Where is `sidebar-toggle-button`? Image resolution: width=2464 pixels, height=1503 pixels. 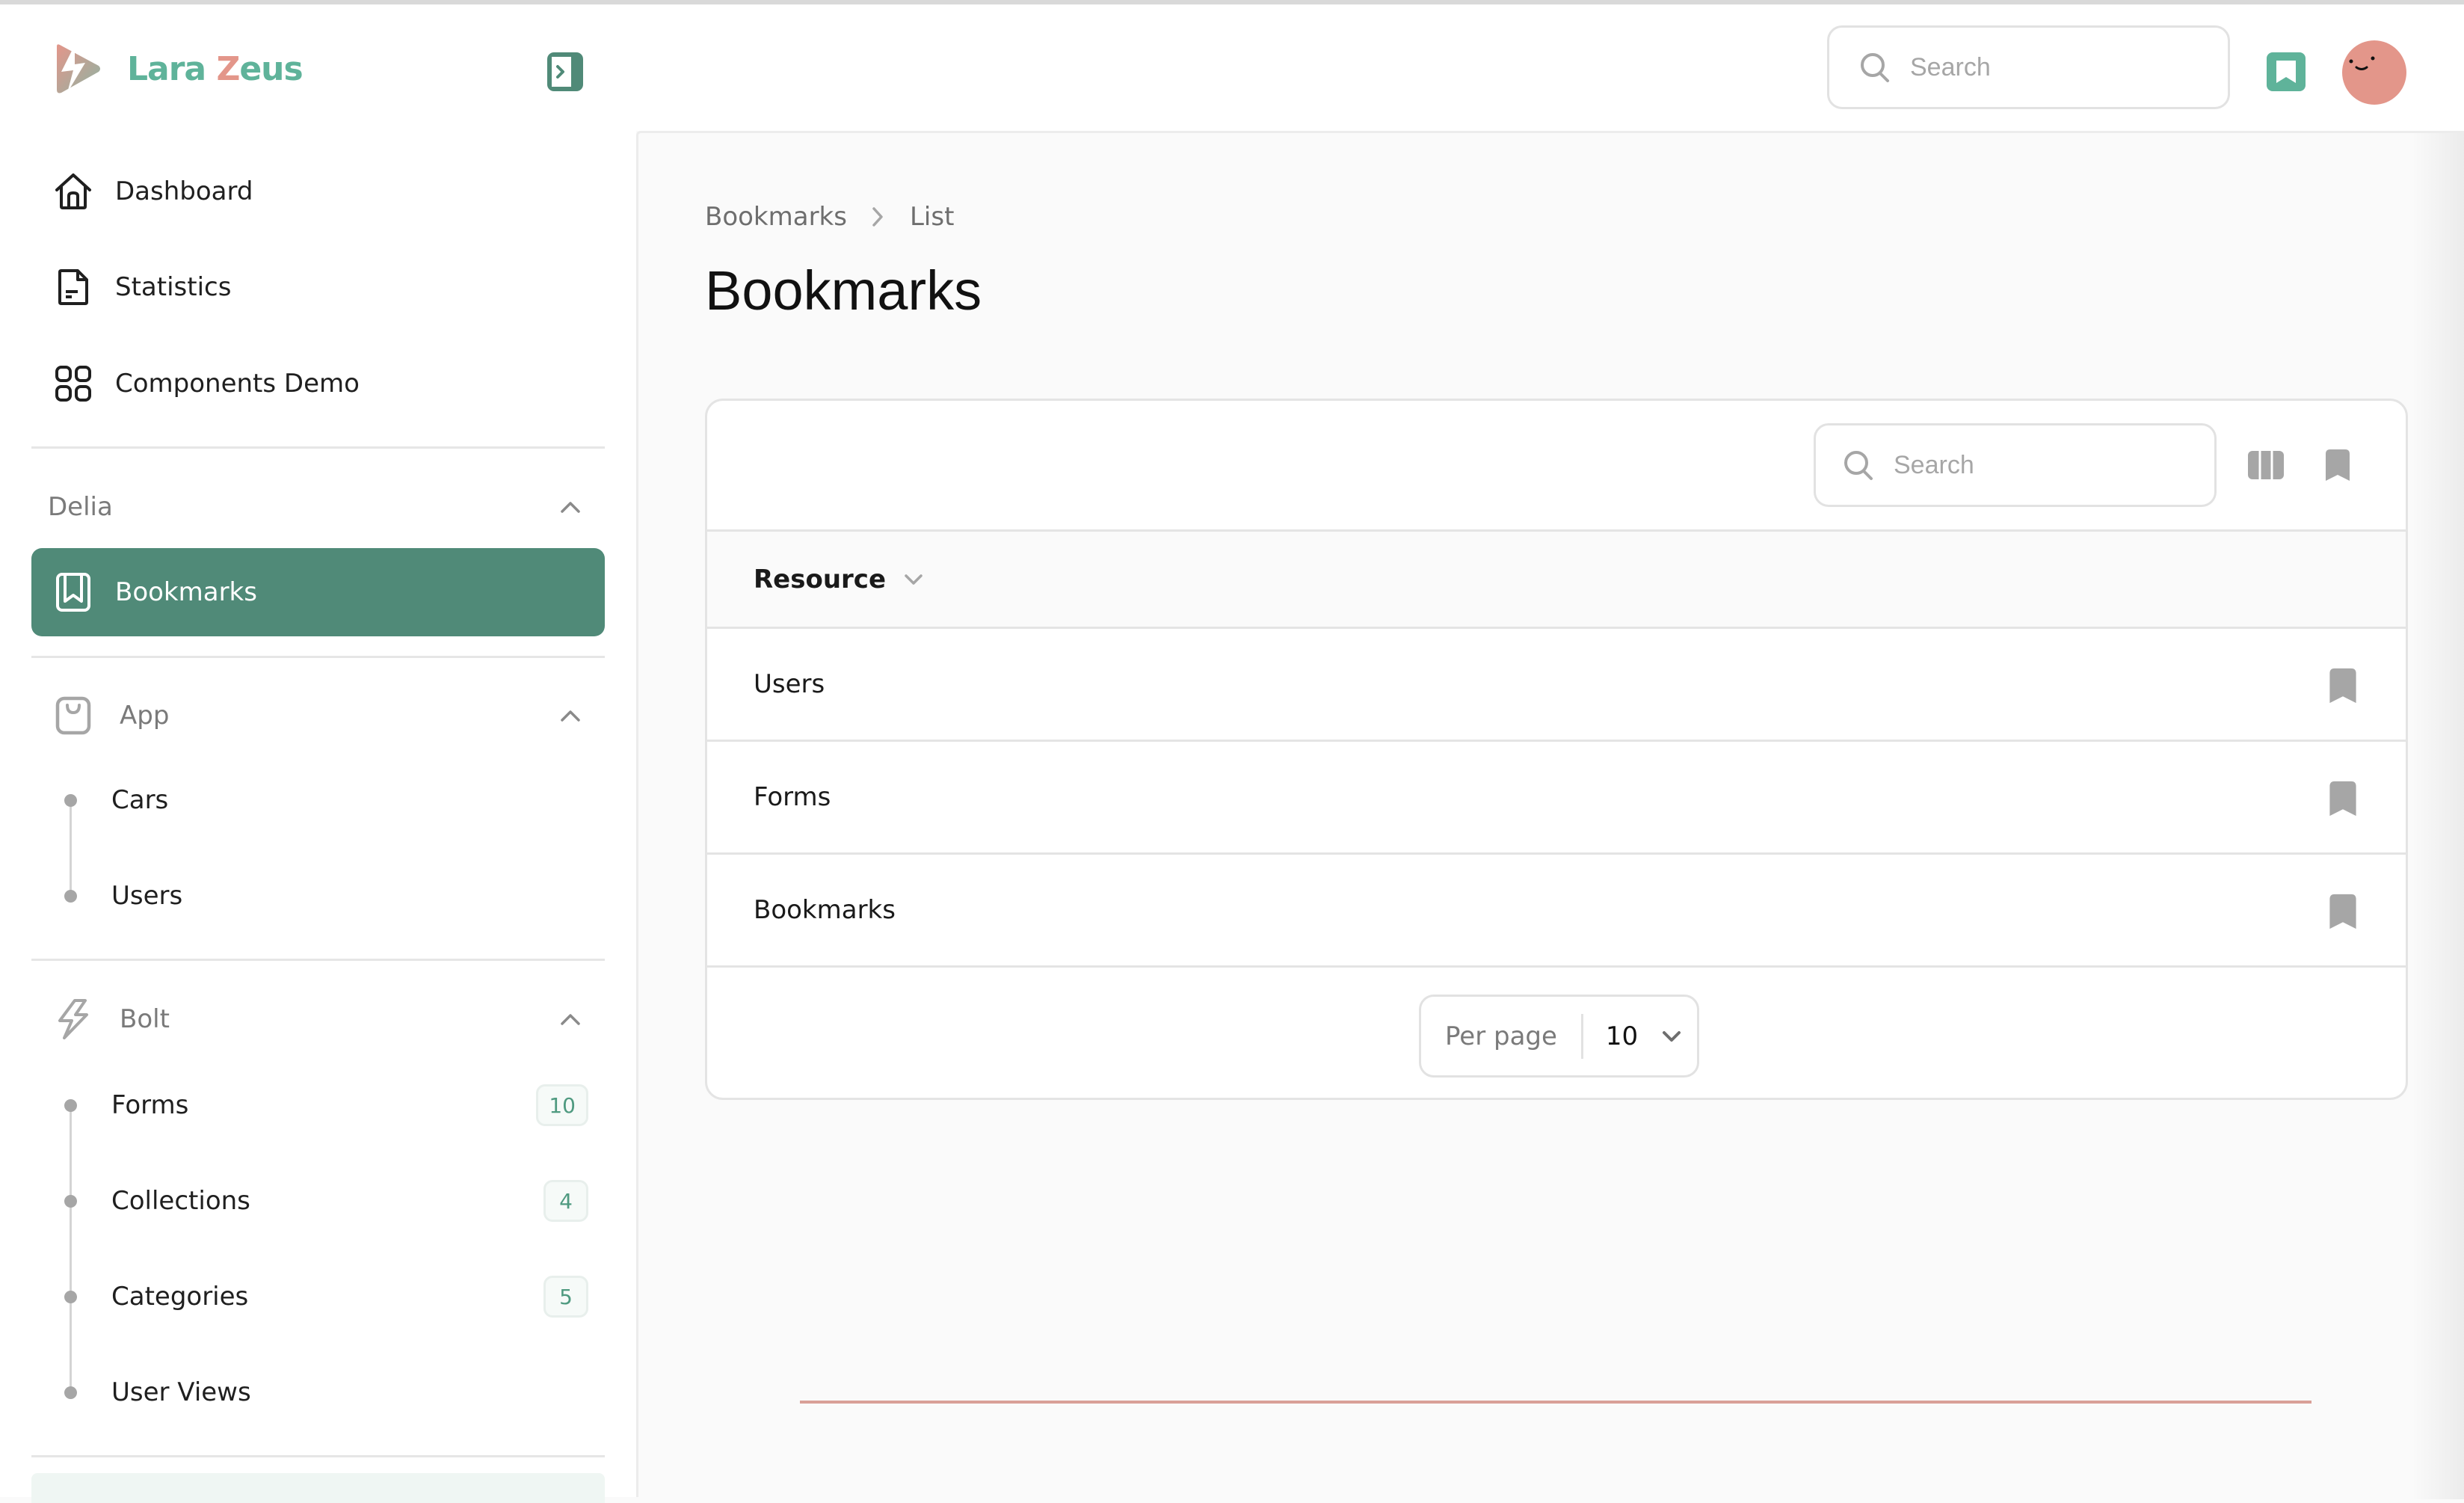 sidebar-toggle-button is located at coordinates (565, 71).